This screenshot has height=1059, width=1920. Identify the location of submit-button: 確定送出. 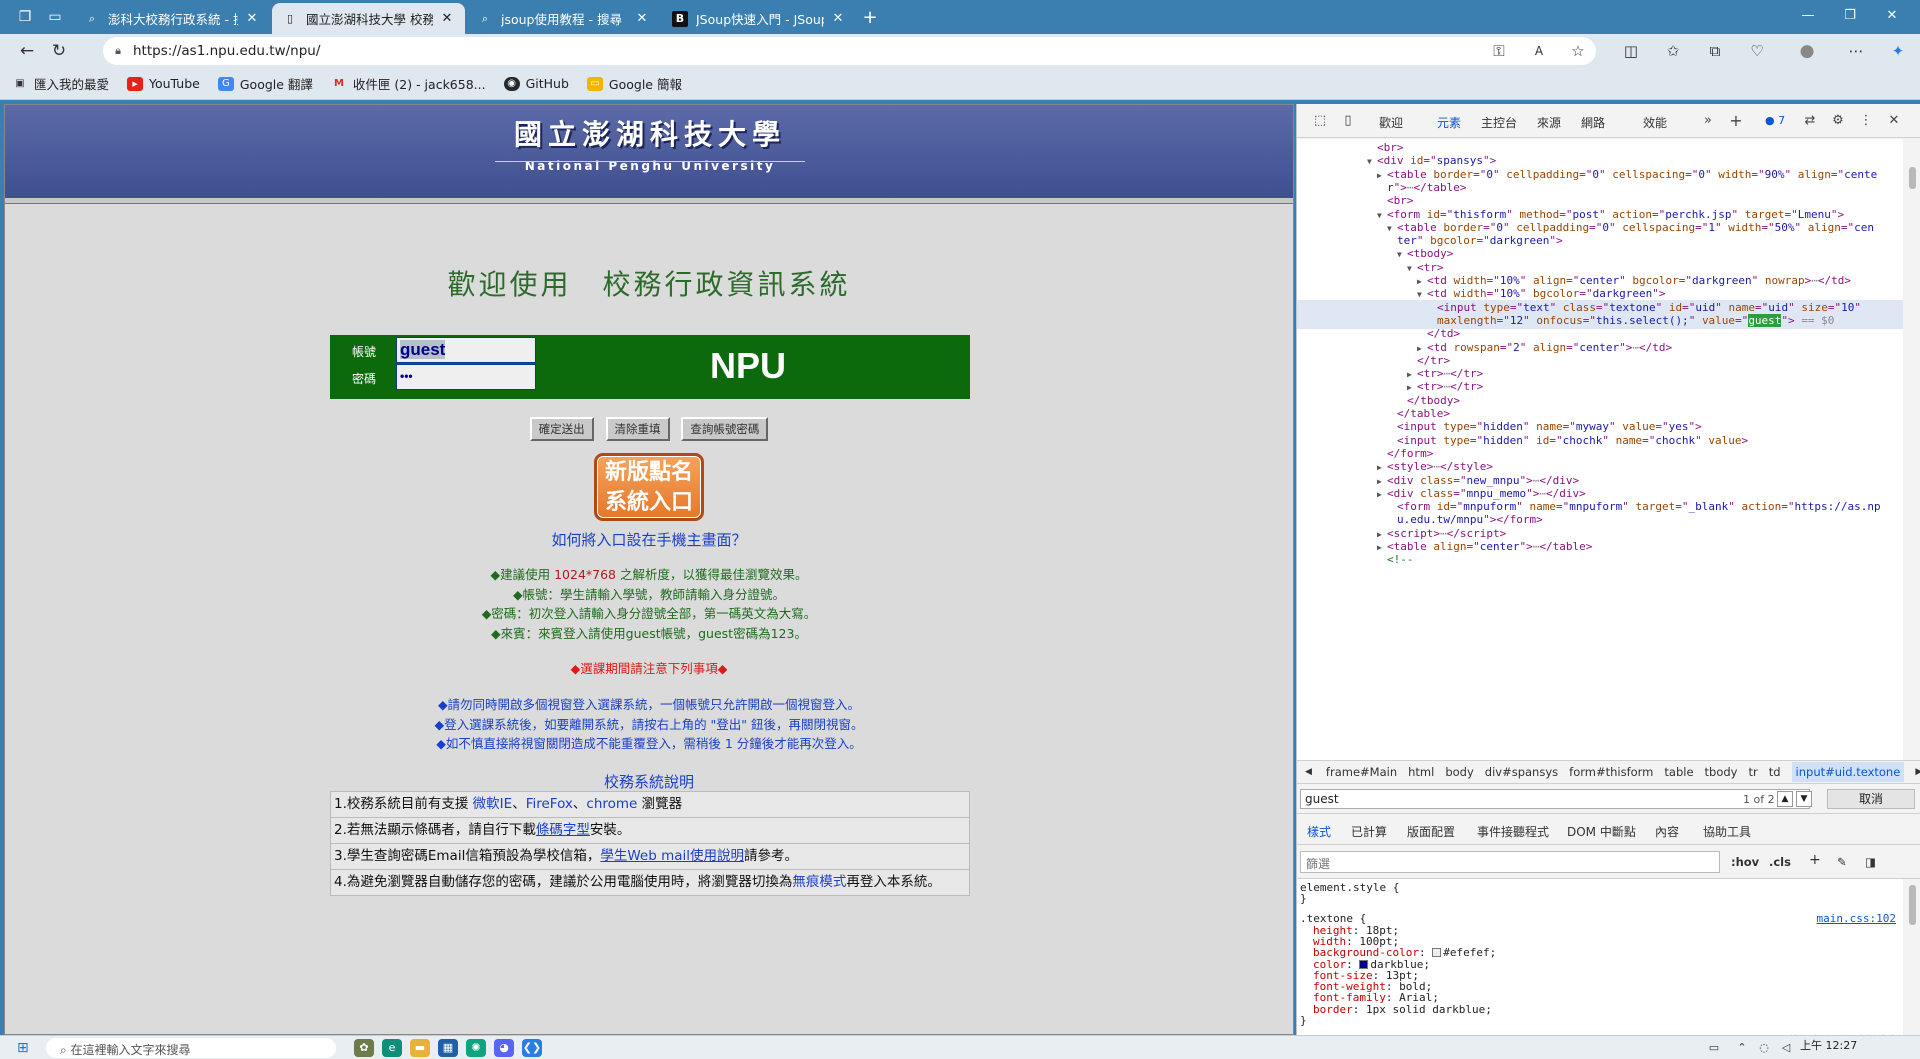
(561, 429).